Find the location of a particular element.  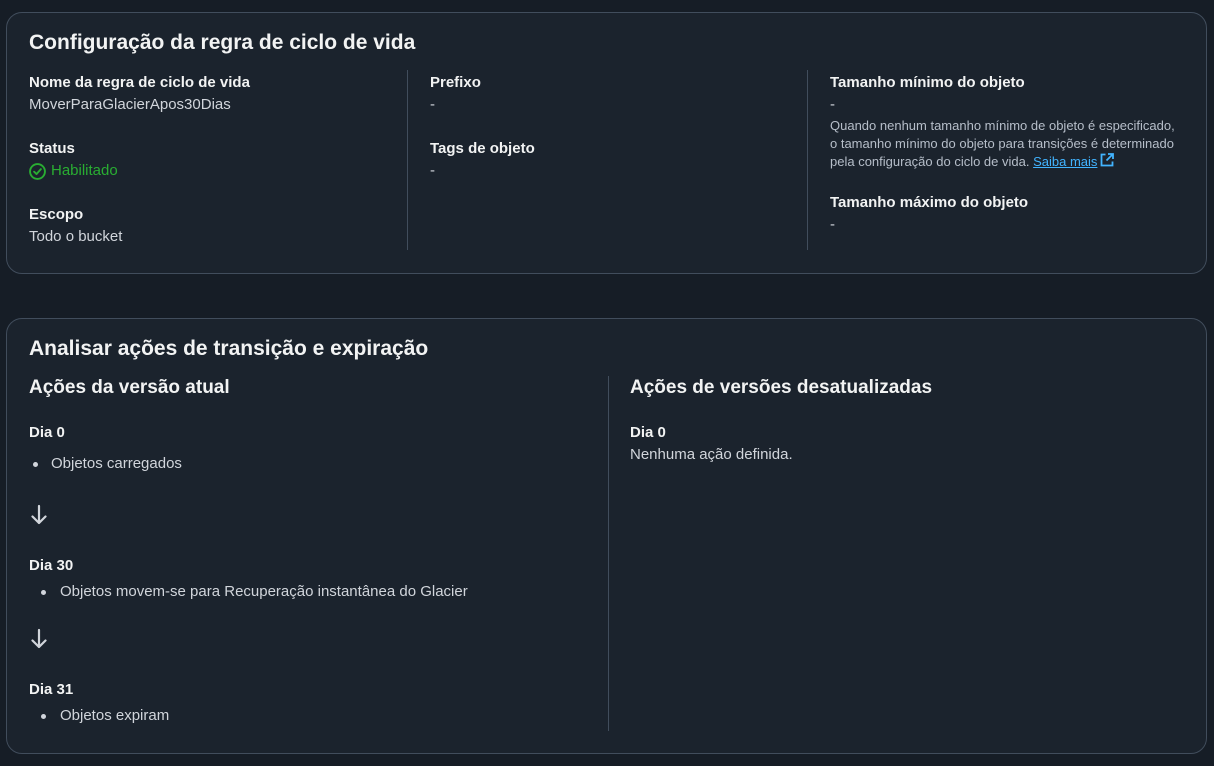

max-size-label: Tamanho máximo do objeto is located at coordinates (929, 202).